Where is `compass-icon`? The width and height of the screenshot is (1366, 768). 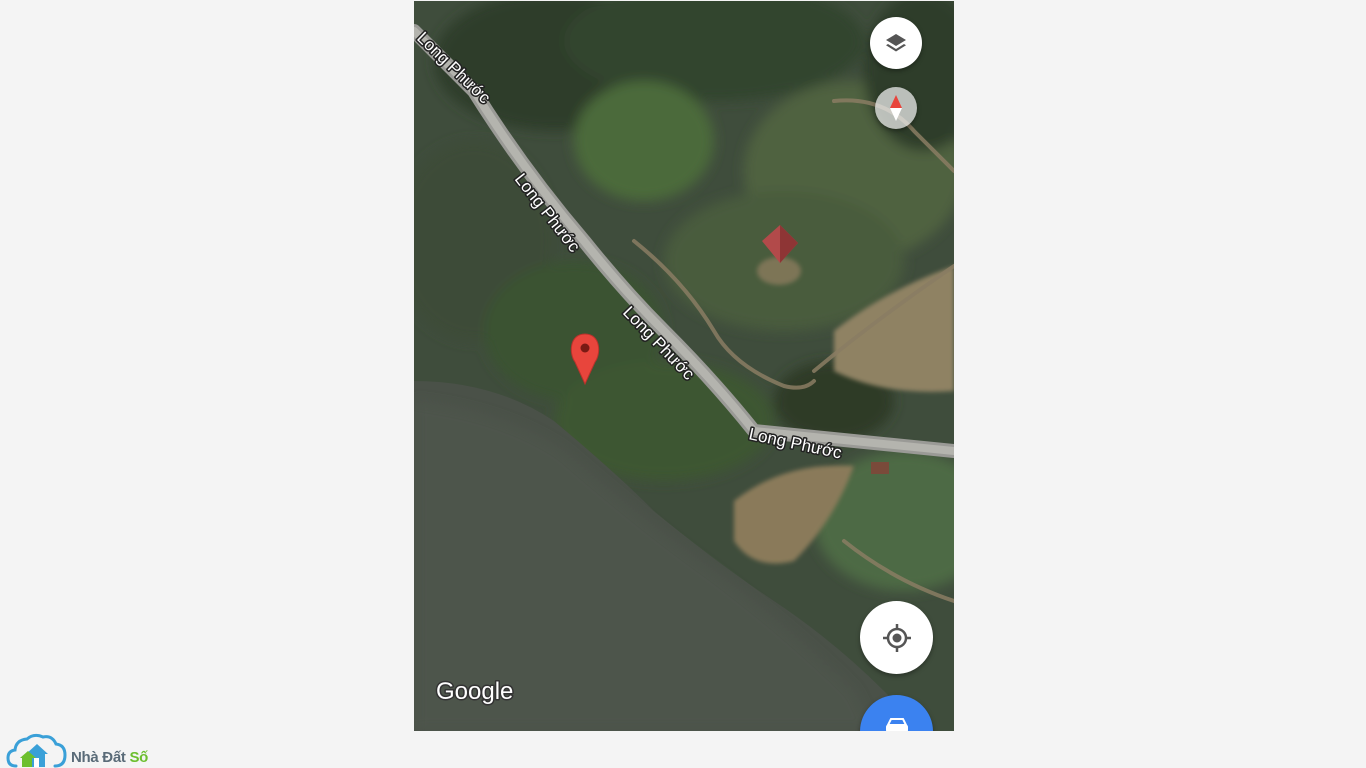
compass-icon is located at coordinates (896, 108).